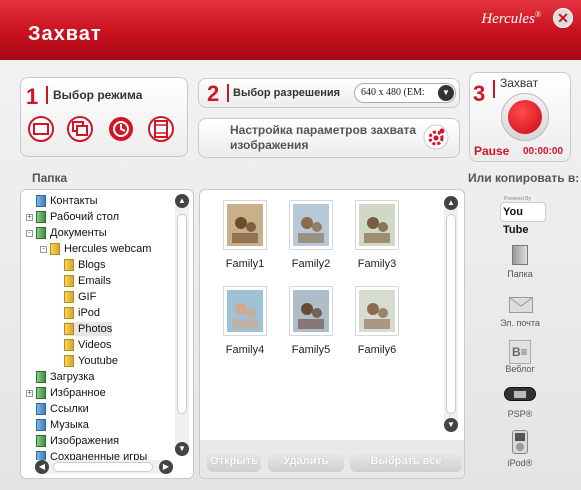 The image size is (581, 490). Describe the element at coordinates (91, 455) in the screenshot. I see `tree-item: Сохраненные игры` at that location.